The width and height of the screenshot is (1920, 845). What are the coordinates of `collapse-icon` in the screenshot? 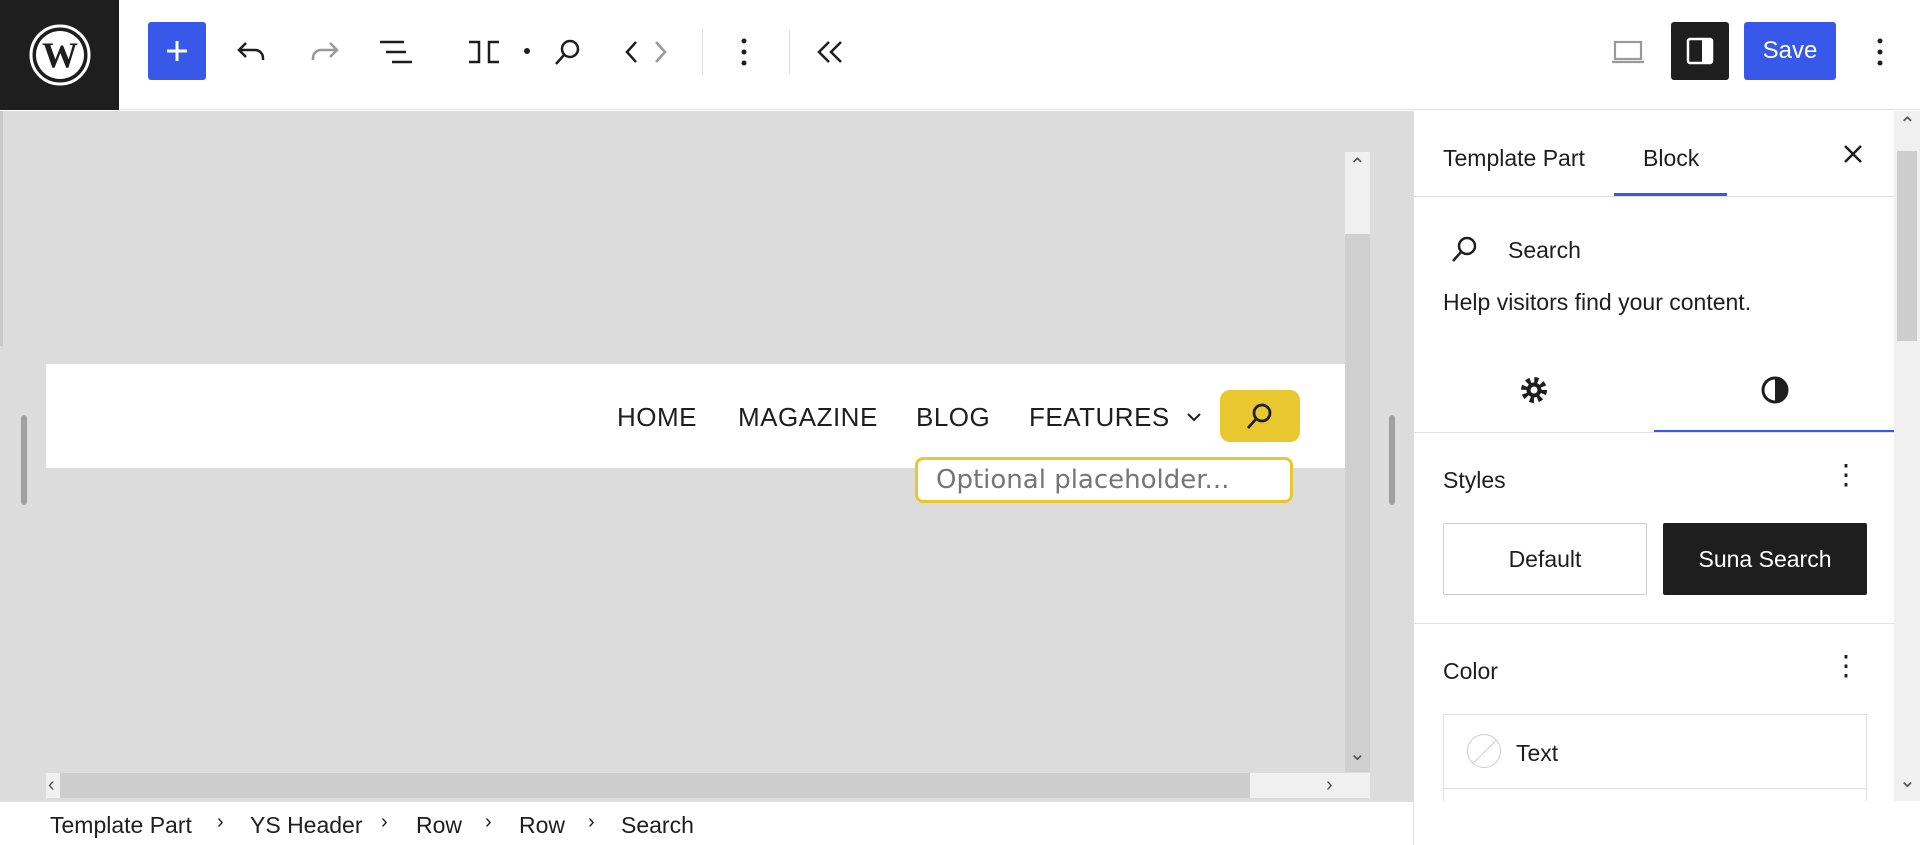 It's located at (829, 52).